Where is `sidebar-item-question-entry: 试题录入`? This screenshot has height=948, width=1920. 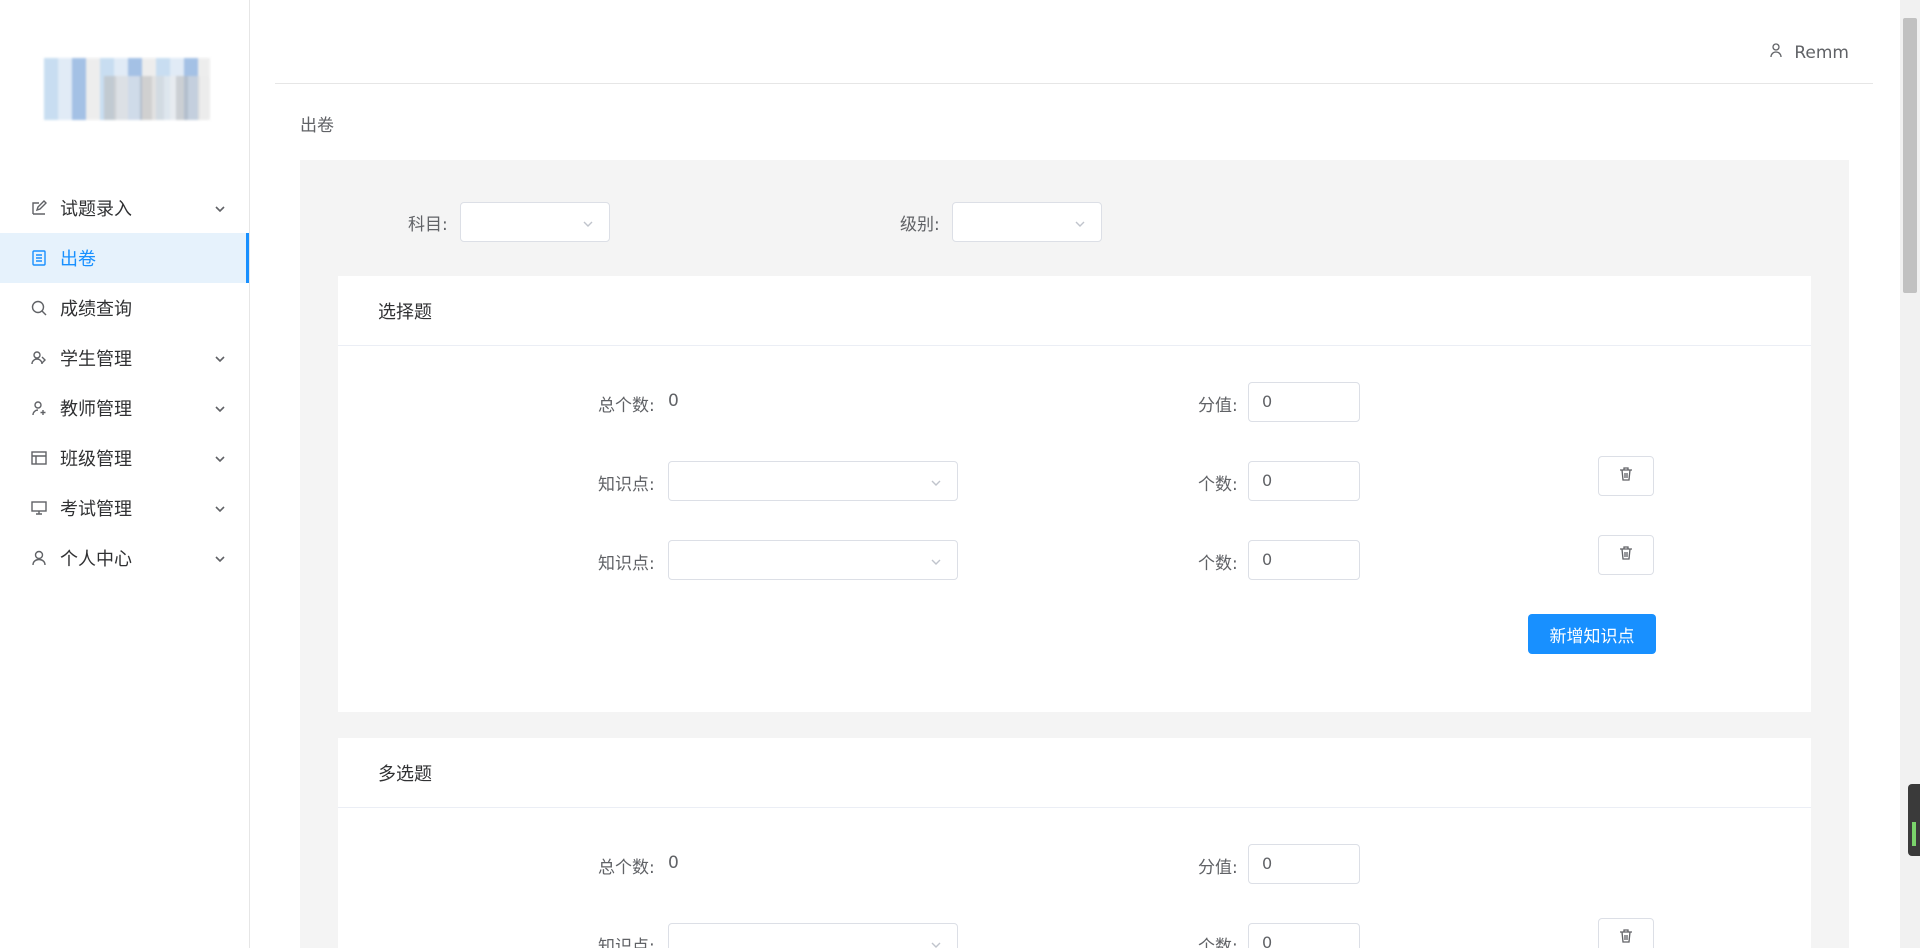
sidebar-item-question-entry: 试题录入 is located at coordinates (124, 208).